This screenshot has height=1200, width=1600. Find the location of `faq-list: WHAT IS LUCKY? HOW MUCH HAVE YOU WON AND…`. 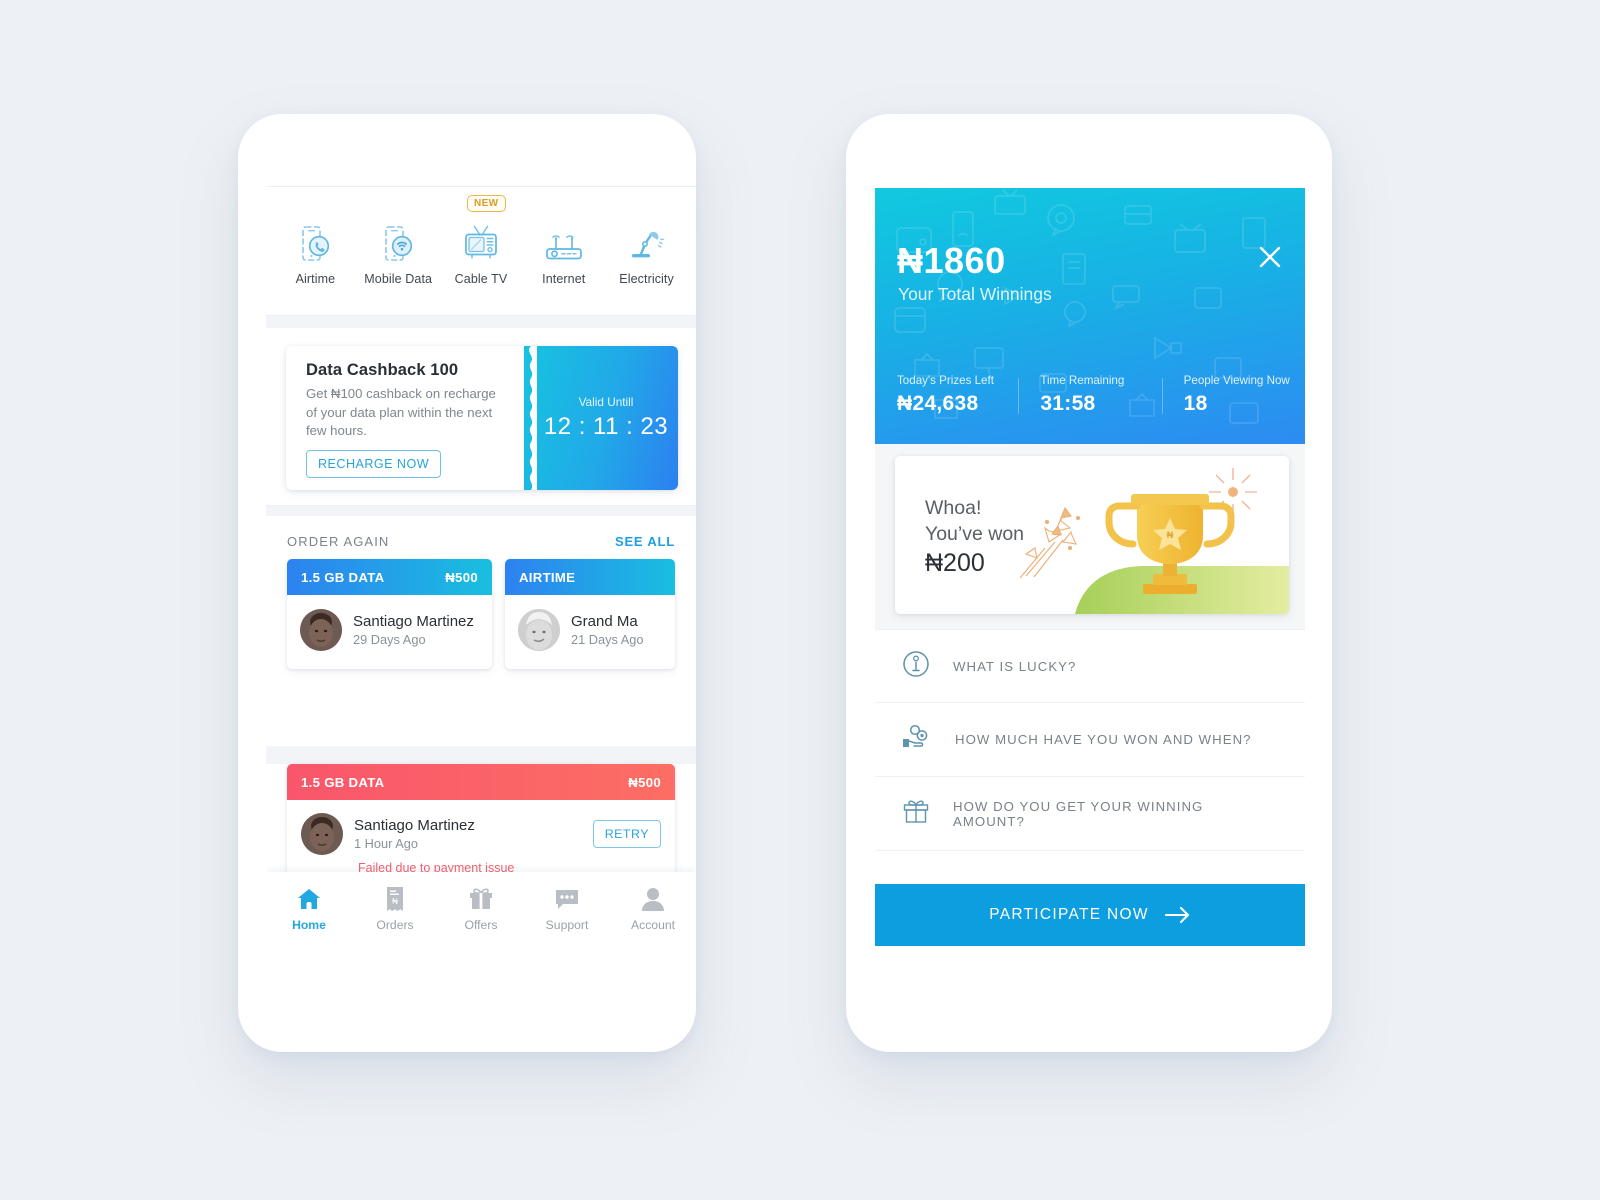

faq-list: WHAT IS LUCKY? HOW MUCH HAVE YOU WON AND… is located at coordinates (1090, 740).